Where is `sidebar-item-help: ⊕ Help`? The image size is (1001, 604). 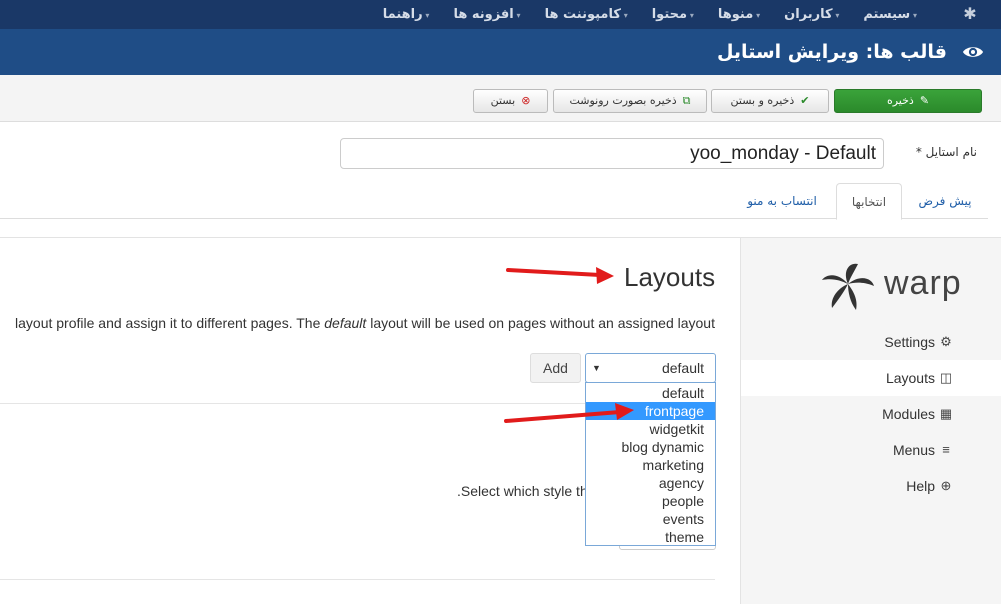
sidebar-item-help: ⊕ Help is located at coordinates (871, 486).